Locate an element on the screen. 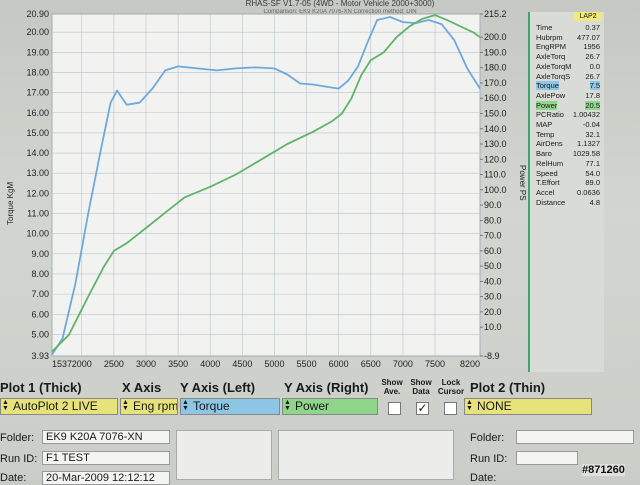  stat-row-engrpm: EngRPM 1956 is located at coordinates (567, 46).